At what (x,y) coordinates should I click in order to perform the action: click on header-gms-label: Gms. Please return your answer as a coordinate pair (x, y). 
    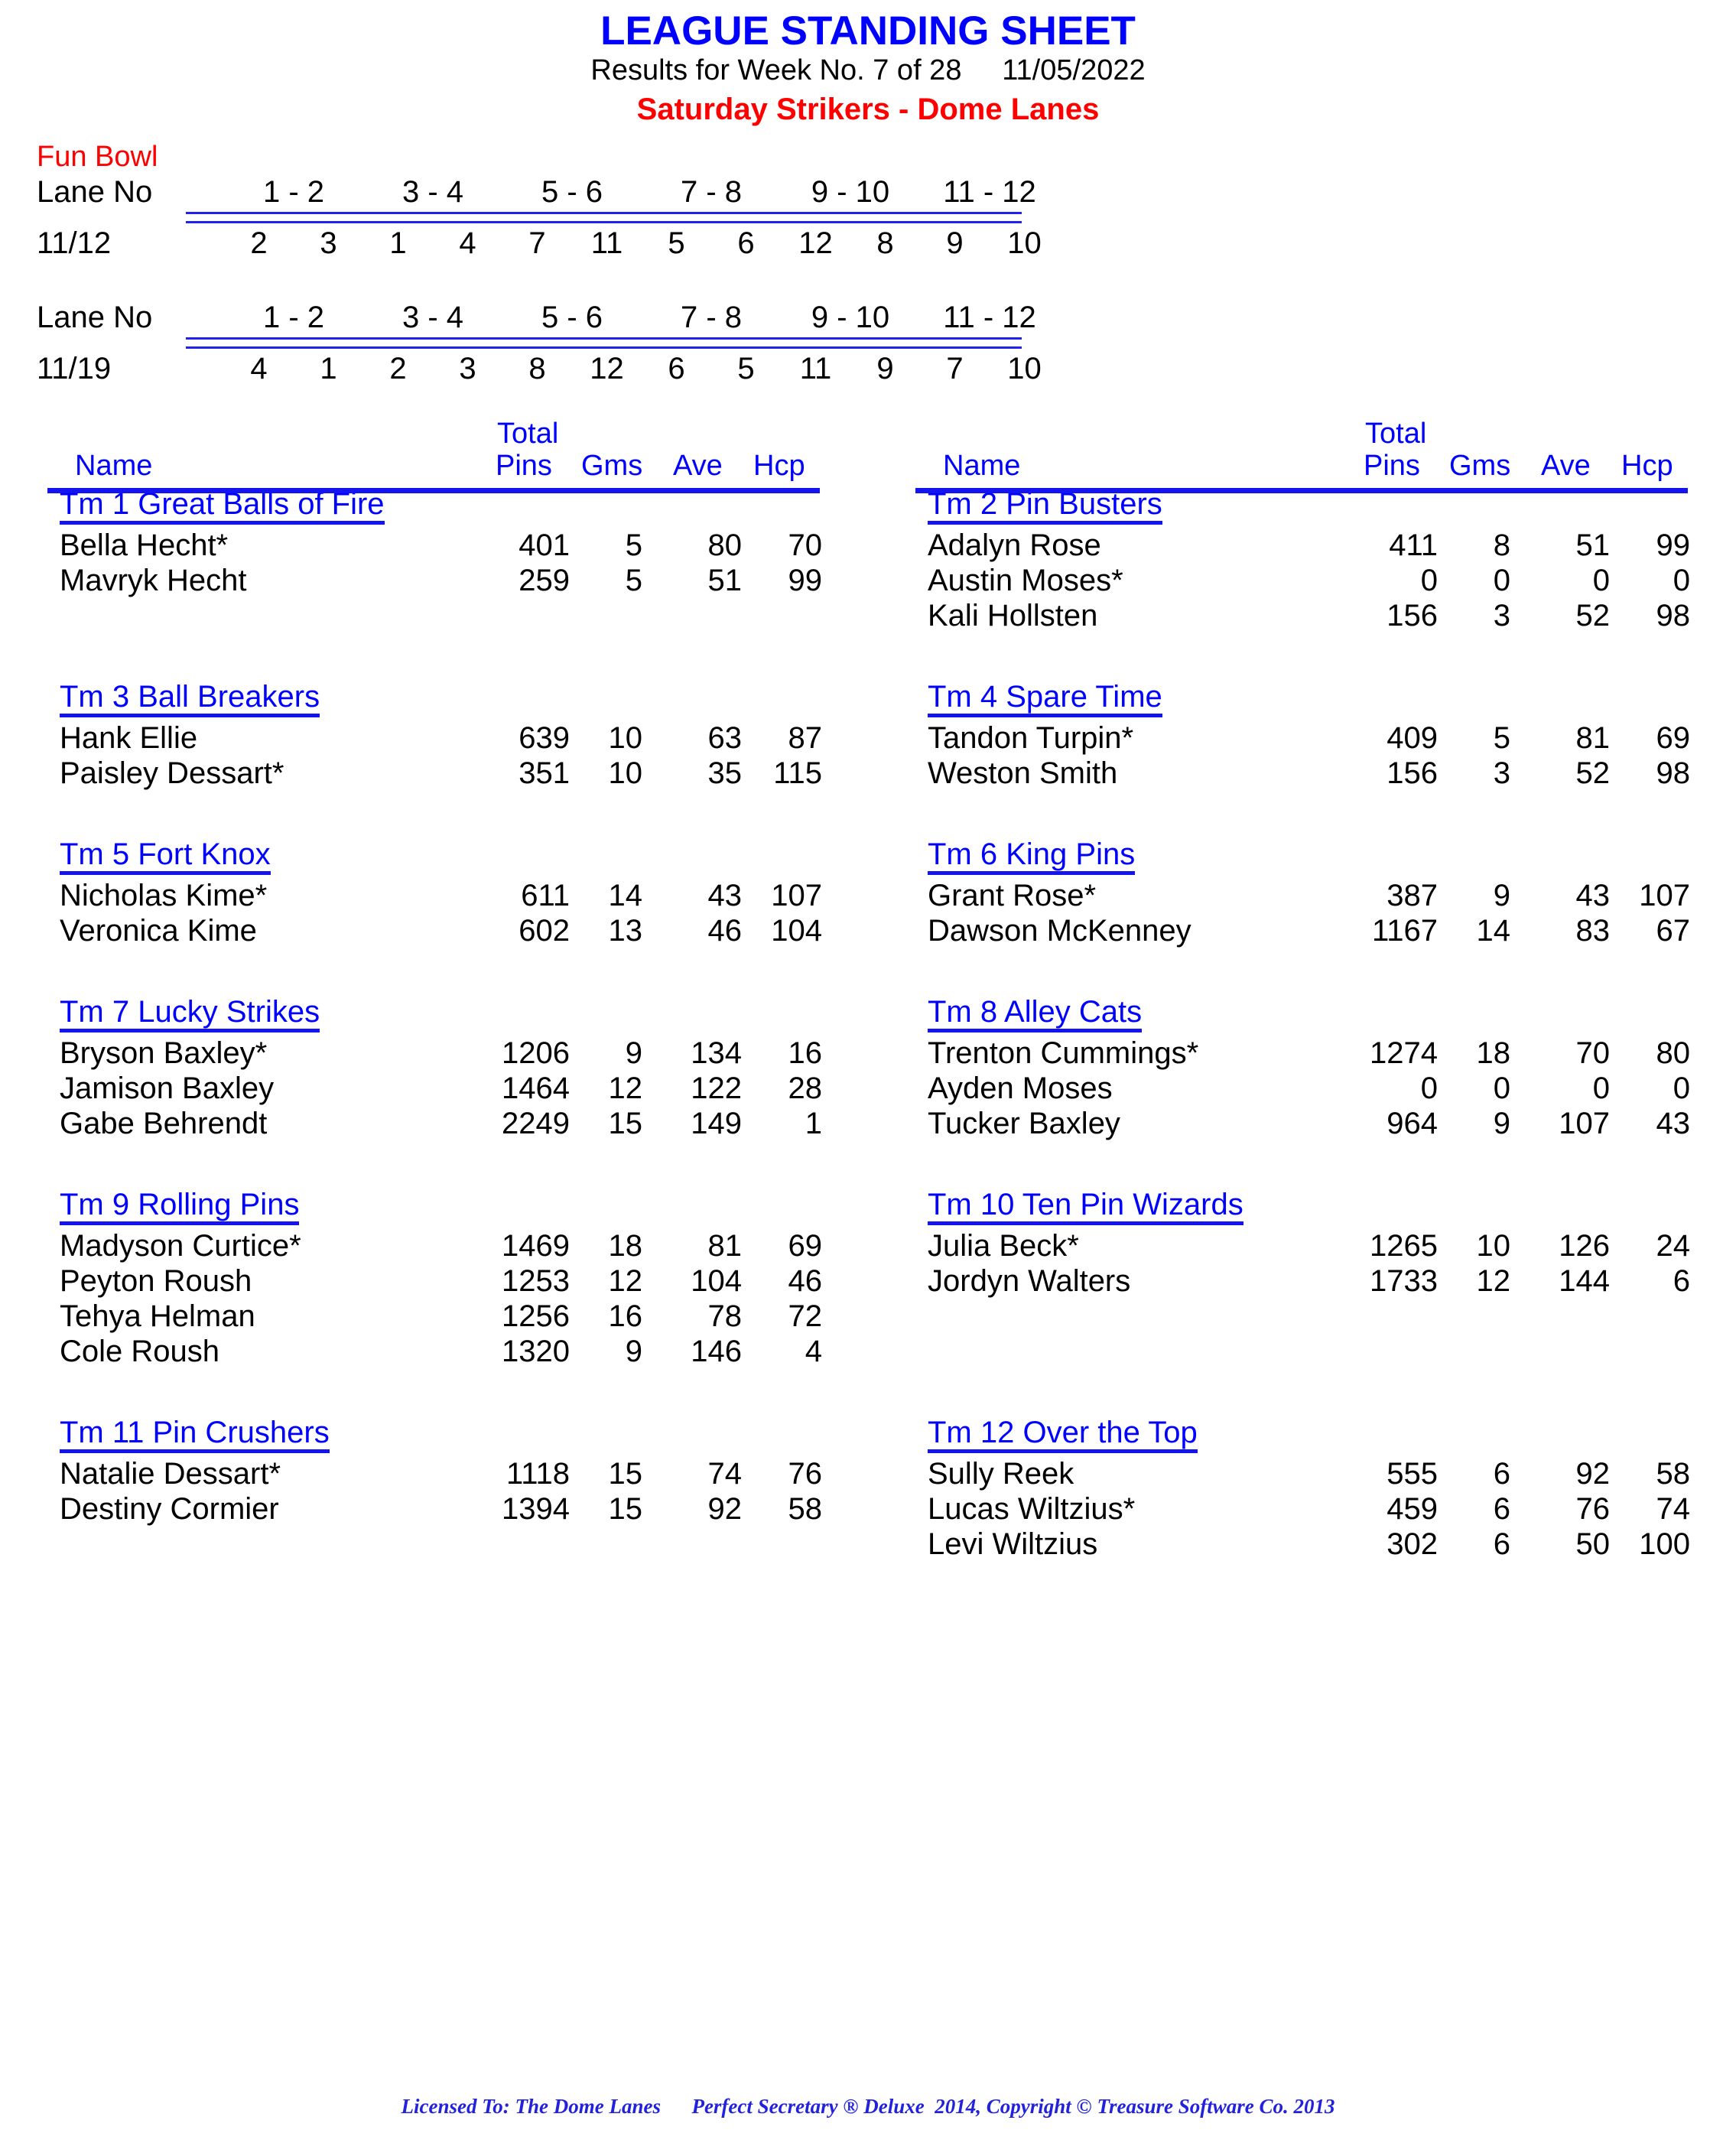
    Looking at the image, I should click on (1480, 465).